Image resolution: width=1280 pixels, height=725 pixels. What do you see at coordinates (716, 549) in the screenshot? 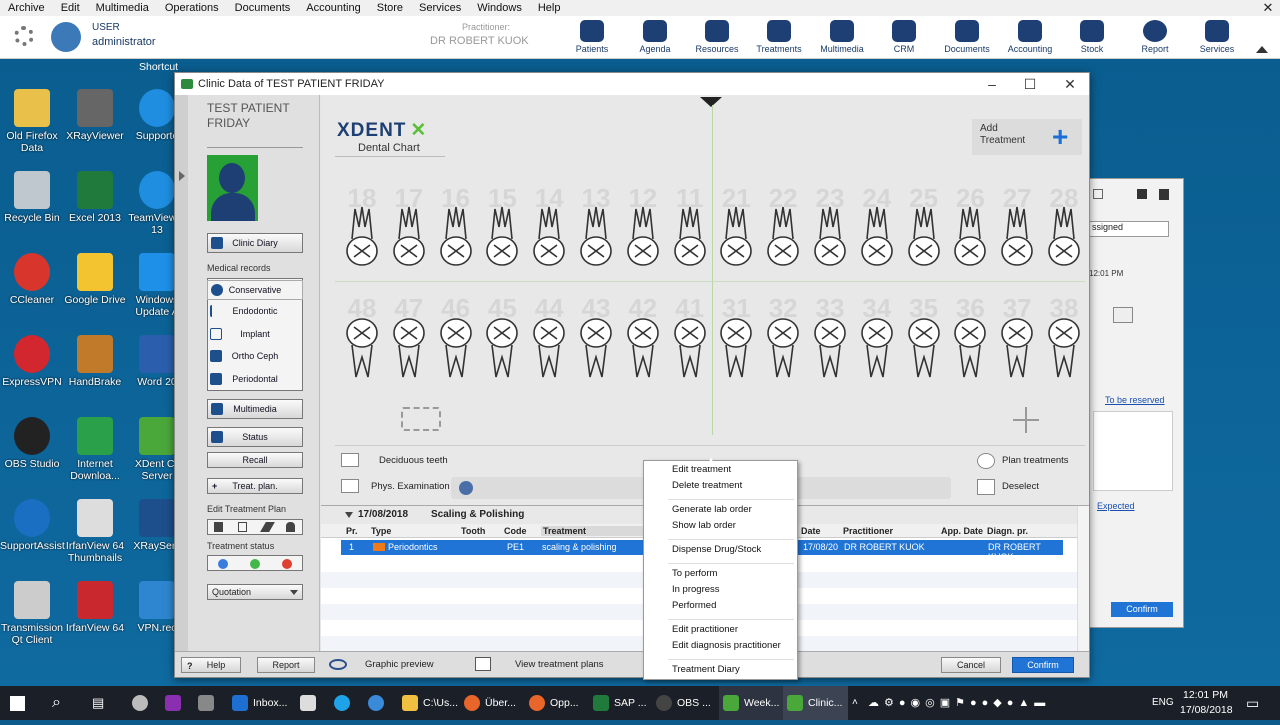
I see `menu-item-dispense-drug: Dispense Drug/Stock` at bounding box center [716, 549].